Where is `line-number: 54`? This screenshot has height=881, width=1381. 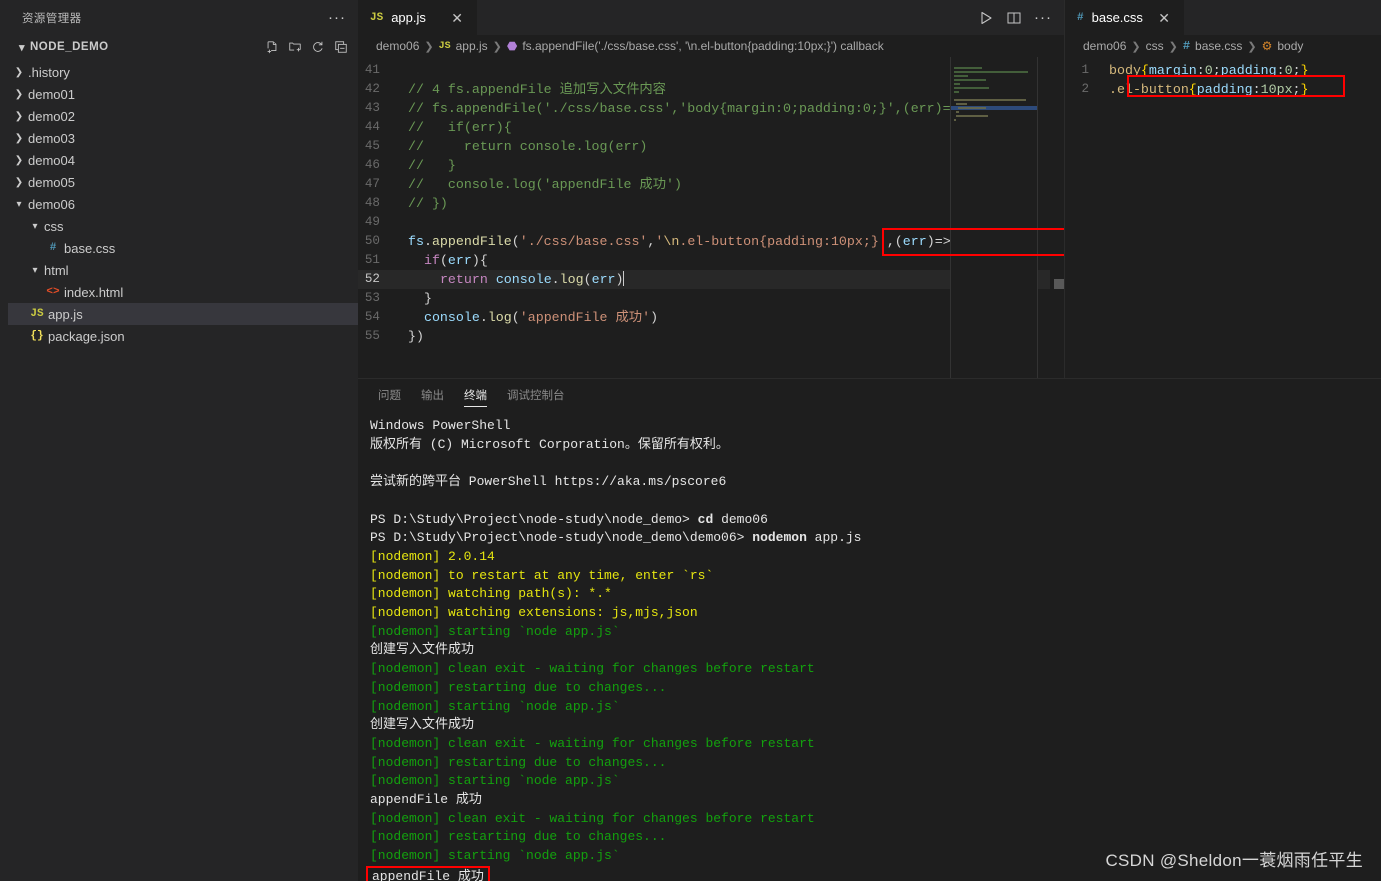
line-number: 54 is located at coordinates (372, 317).